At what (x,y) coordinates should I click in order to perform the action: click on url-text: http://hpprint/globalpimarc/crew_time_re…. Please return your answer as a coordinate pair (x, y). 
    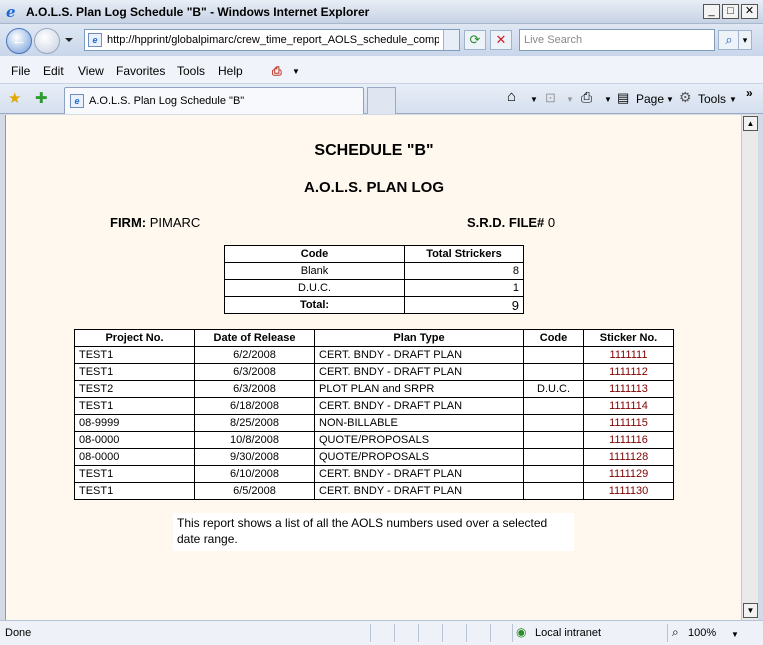
    Looking at the image, I should click on (273, 40).